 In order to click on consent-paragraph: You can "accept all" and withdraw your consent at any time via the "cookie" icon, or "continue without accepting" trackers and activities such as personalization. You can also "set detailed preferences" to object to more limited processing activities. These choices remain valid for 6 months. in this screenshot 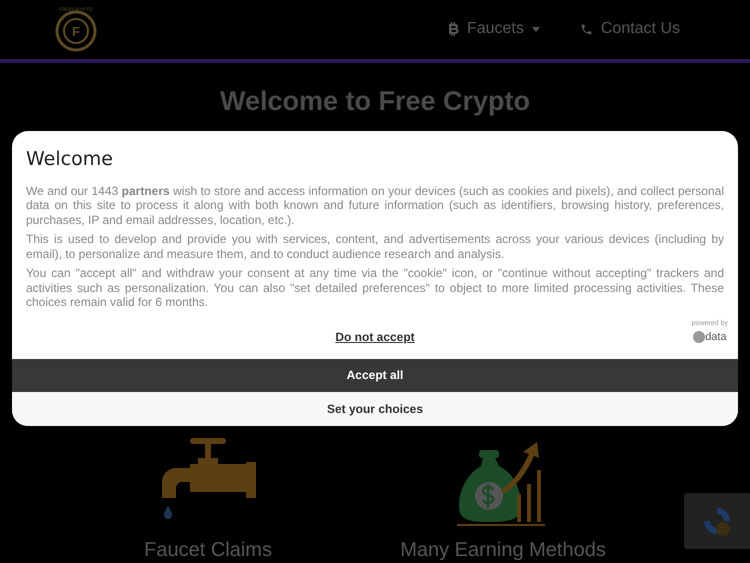, I will do `click(375, 288)`.